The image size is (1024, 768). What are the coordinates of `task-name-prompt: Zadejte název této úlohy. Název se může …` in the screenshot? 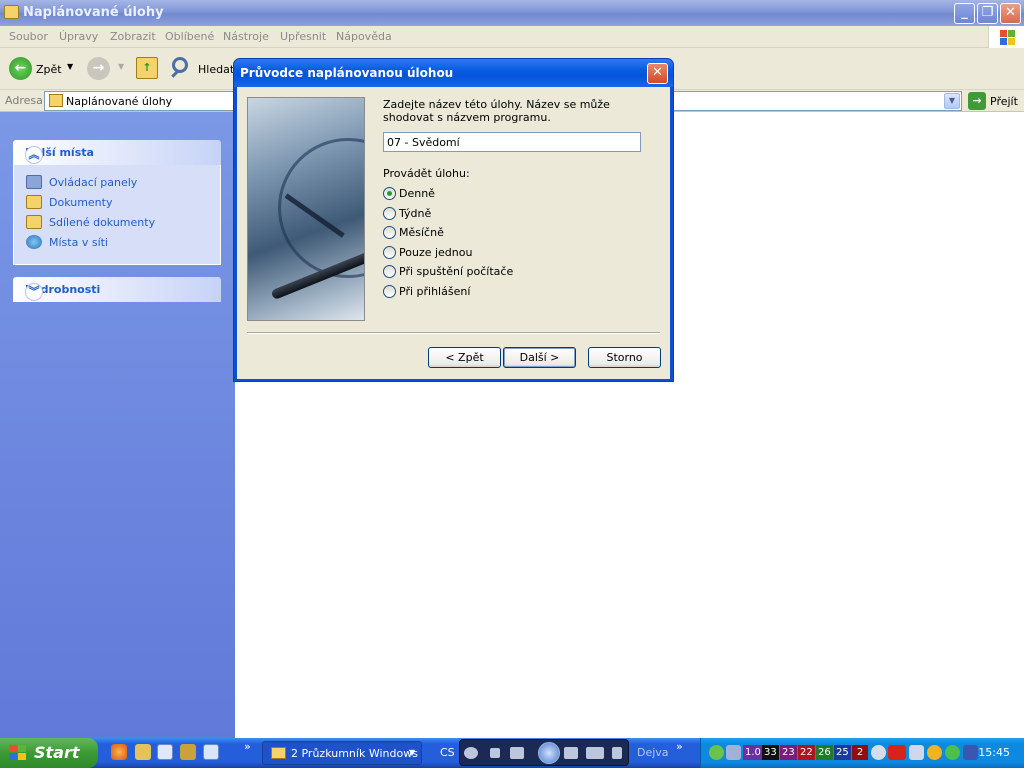 It's located at (496, 111).